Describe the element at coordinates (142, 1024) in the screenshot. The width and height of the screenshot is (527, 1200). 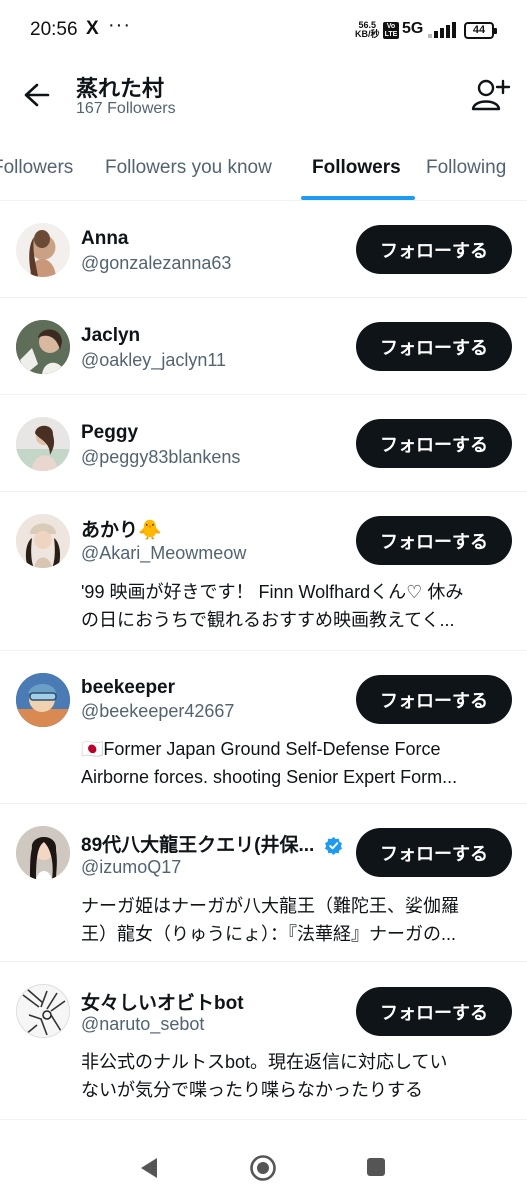
I see `user-handle: @naruto_sebot` at that location.